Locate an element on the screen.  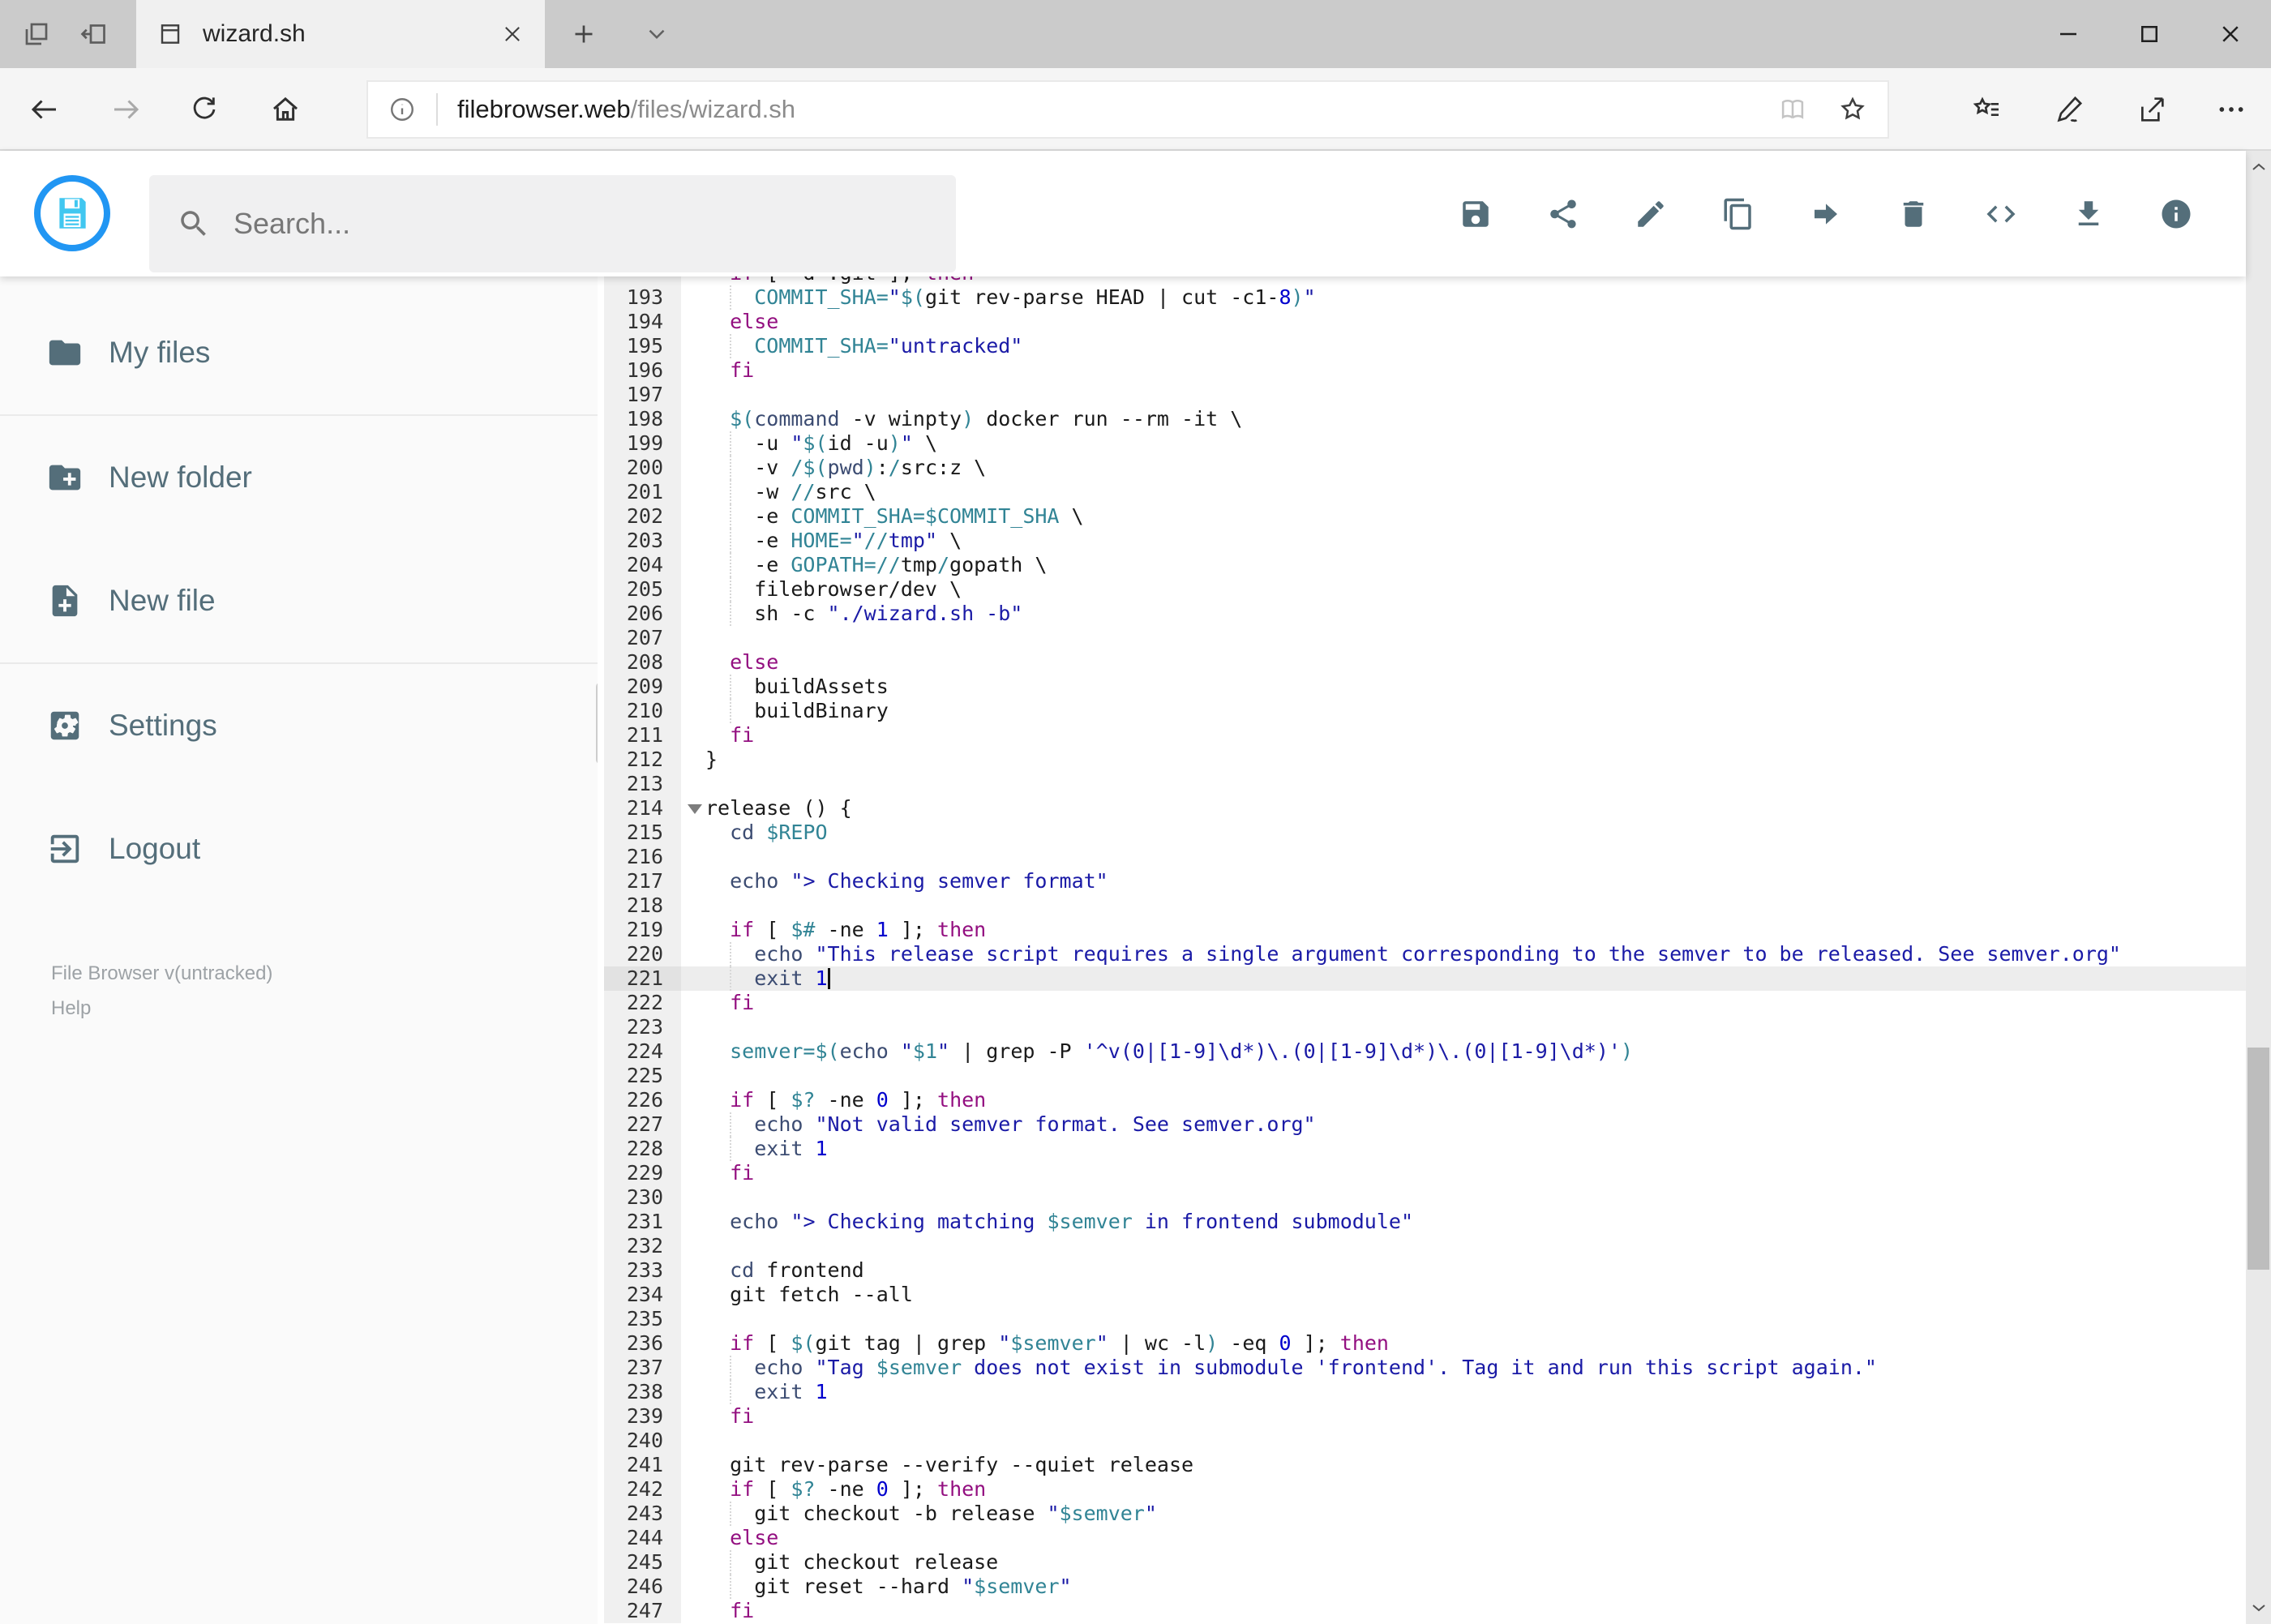
code-line-247: fi is located at coordinates (1464, 1611).